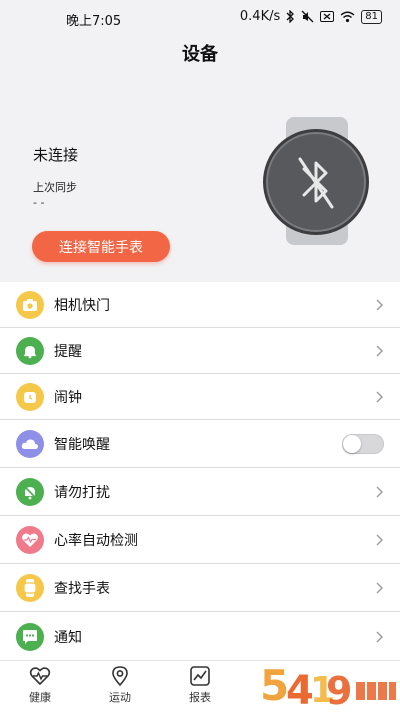  Describe the element at coordinates (40, 676) in the screenshot. I see `heartbeat-icon` at that location.